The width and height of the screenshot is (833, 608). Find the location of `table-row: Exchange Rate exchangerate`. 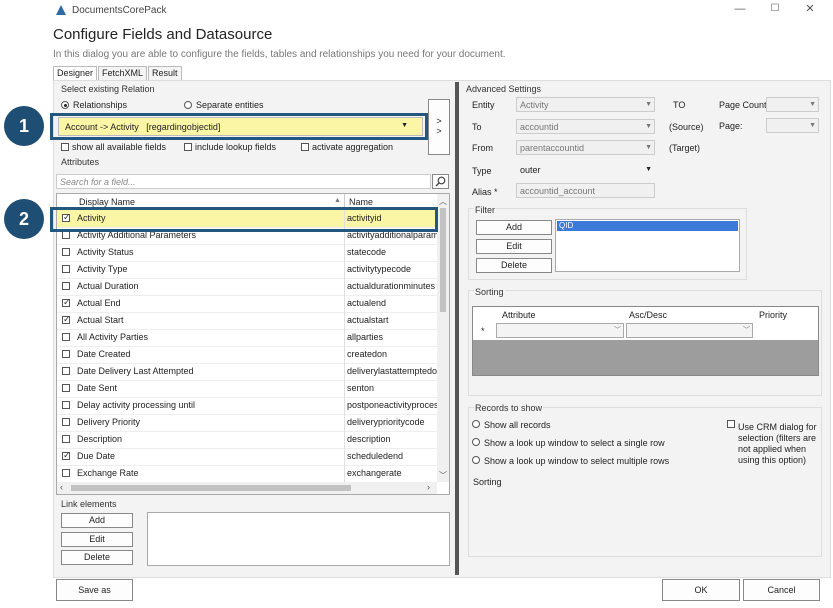

table-row: Exchange Rate exchangerate is located at coordinates (247, 474).